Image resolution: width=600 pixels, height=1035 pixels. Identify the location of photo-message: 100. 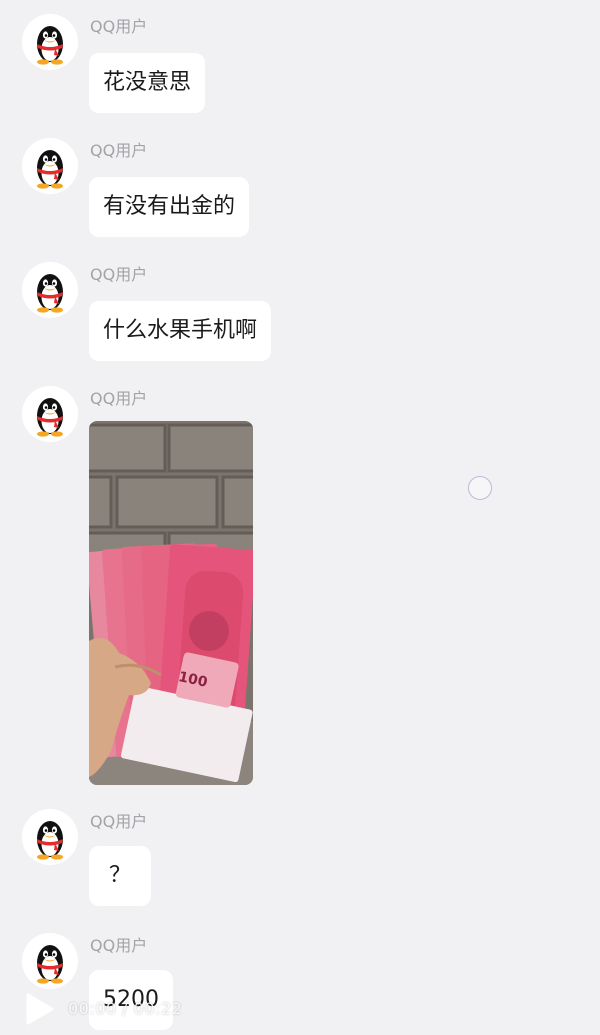
(171, 603).